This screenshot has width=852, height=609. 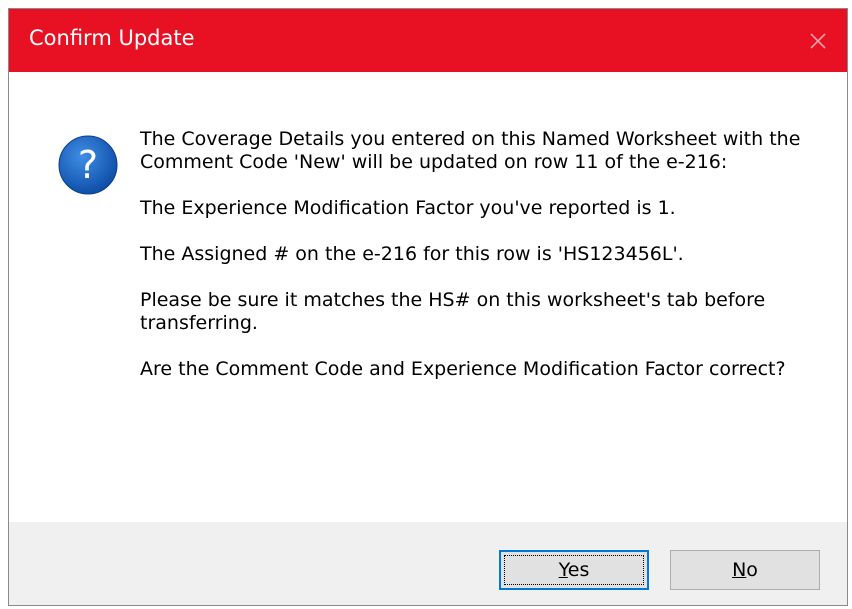 I want to click on question-icon: ?, so click(x=88, y=165).